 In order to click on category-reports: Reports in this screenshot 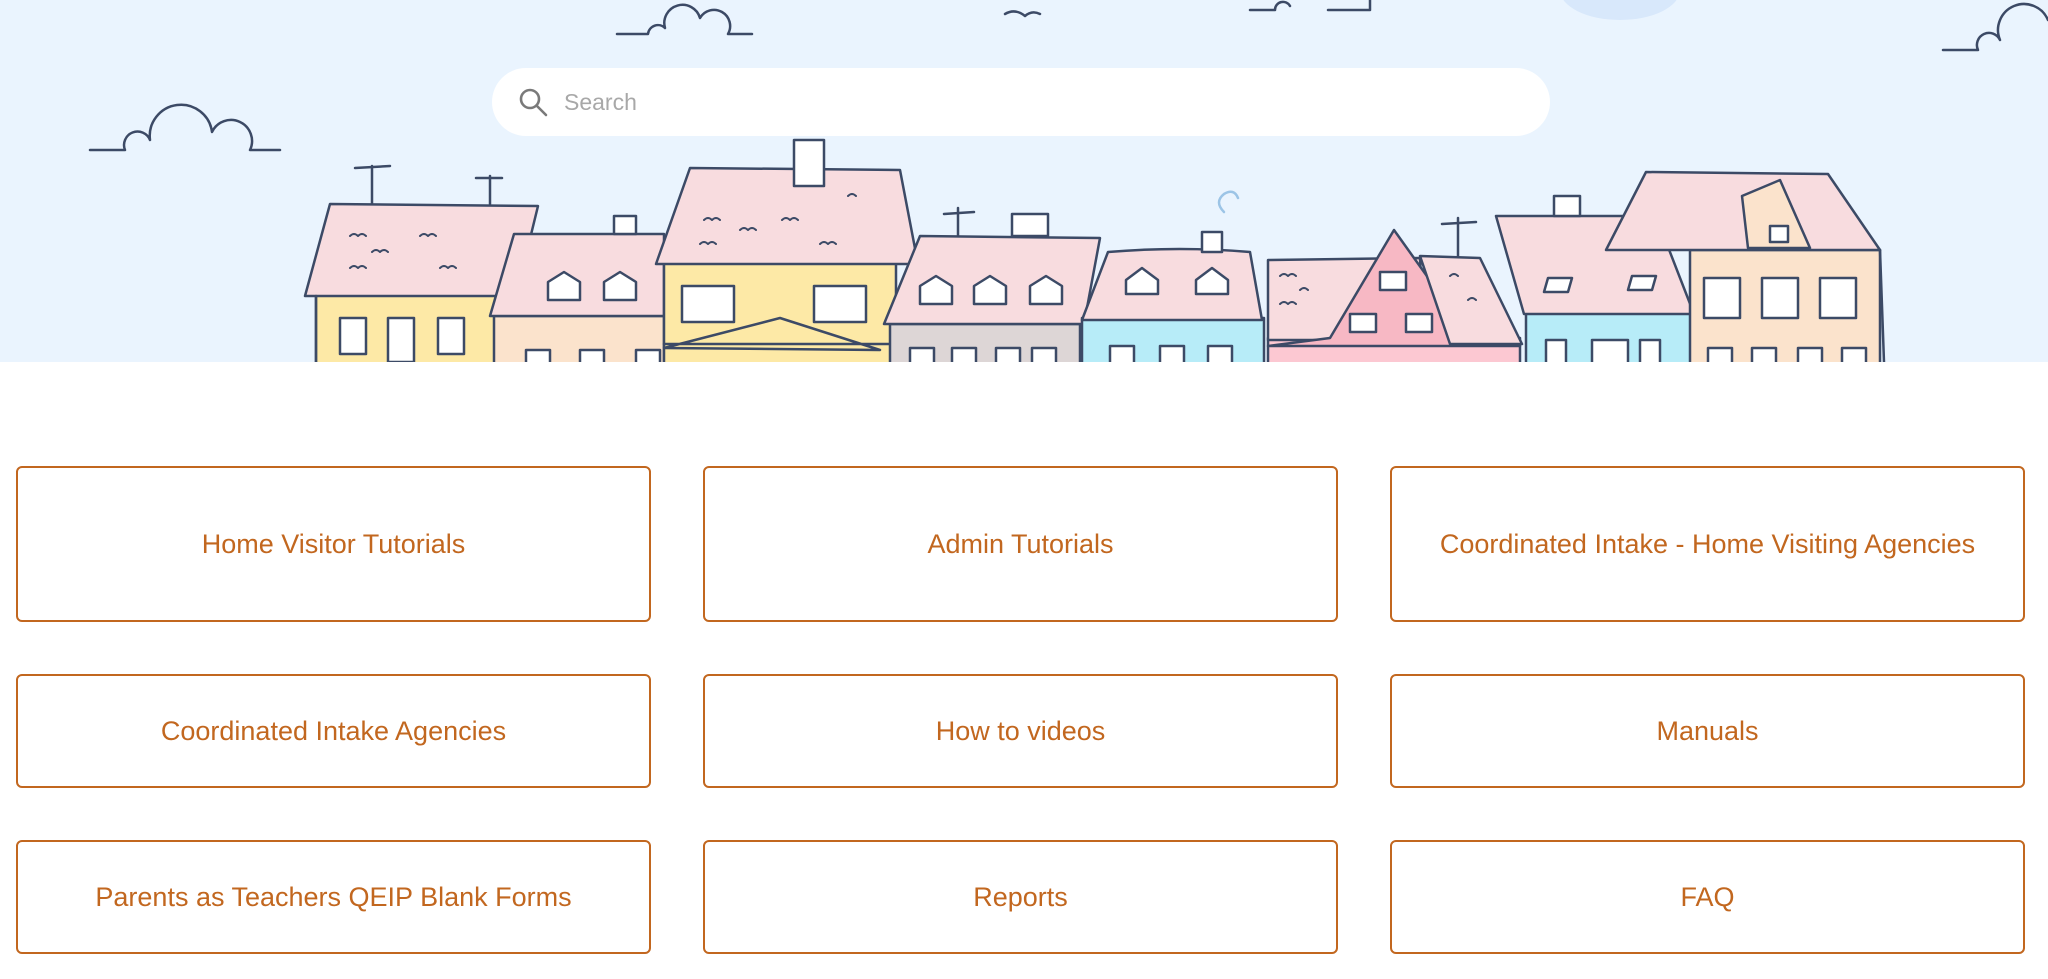, I will do `click(1020, 897)`.